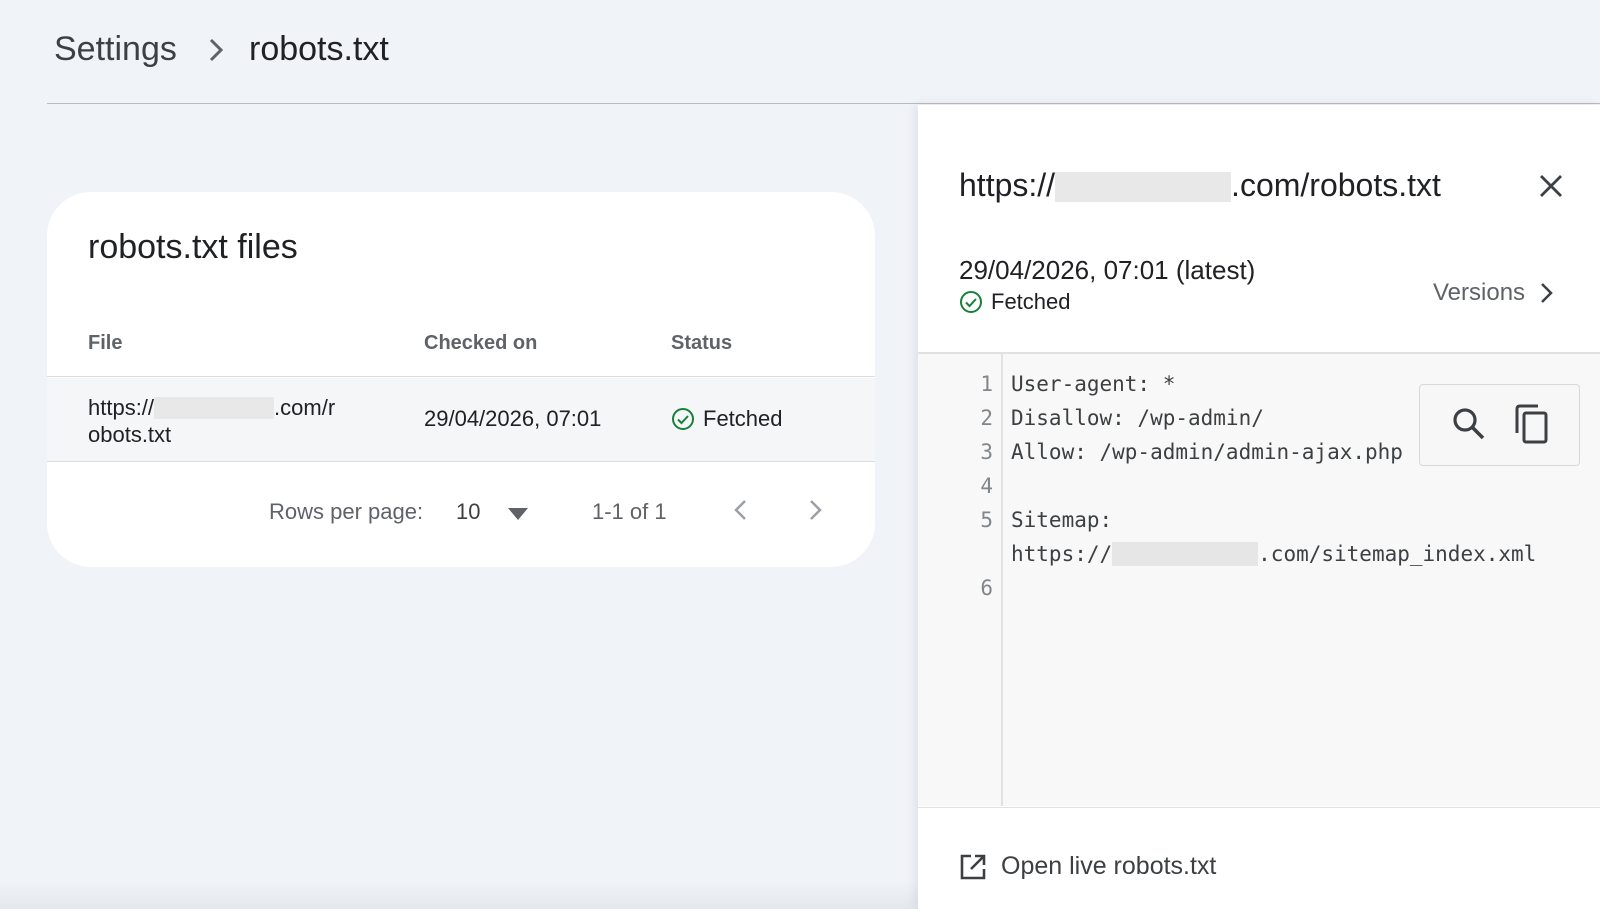 Image resolution: width=1600 pixels, height=909 pixels. Describe the element at coordinates (468, 512) in the screenshot. I see `rows-per-page-select: 10` at that location.